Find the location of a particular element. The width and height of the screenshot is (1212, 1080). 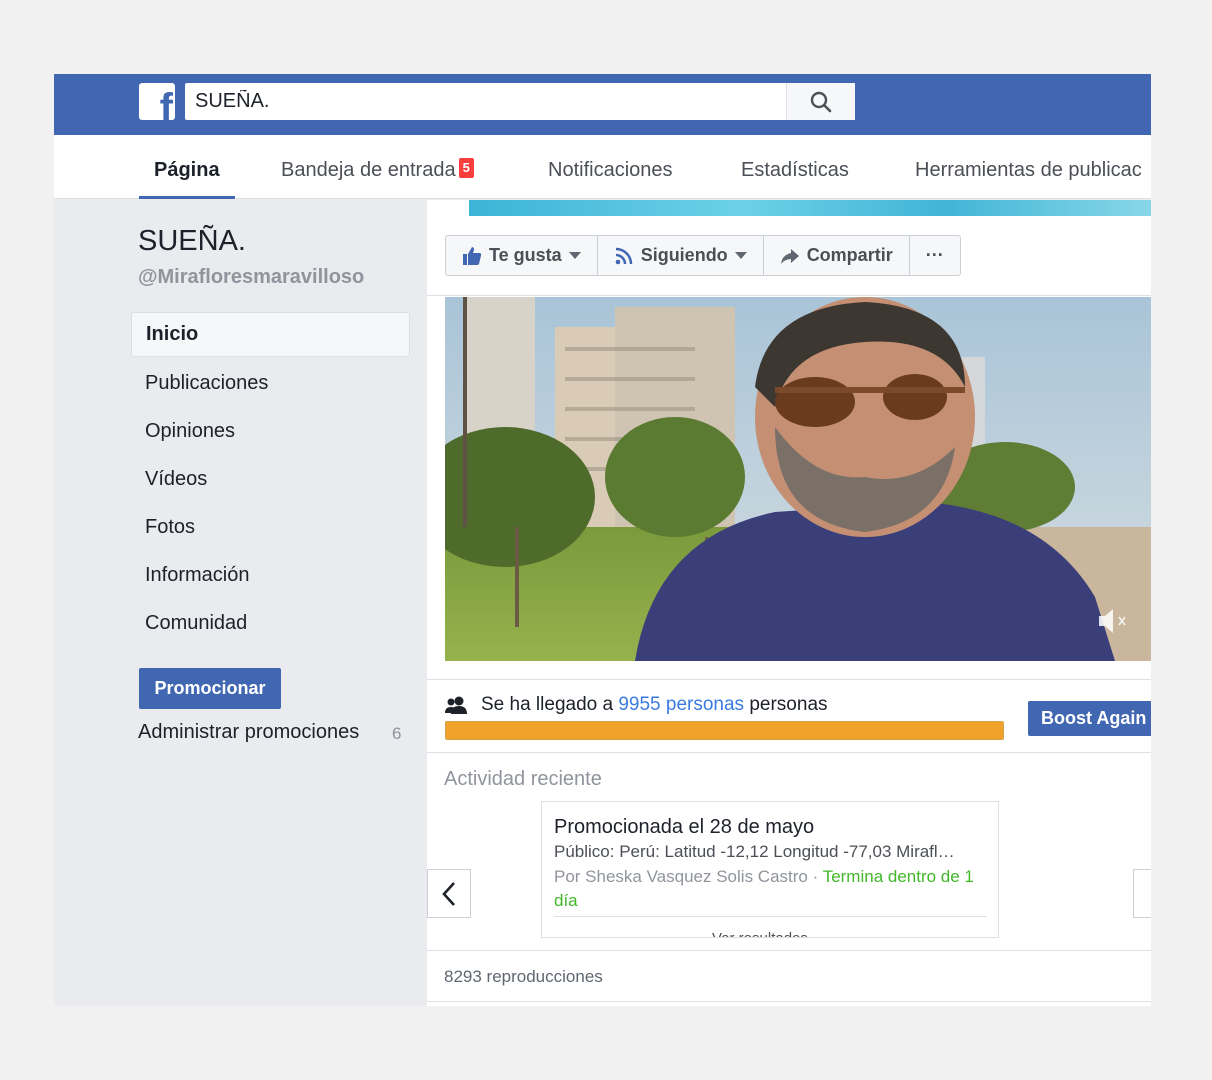

like-button: Te gusta is located at coordinates (522, 255).